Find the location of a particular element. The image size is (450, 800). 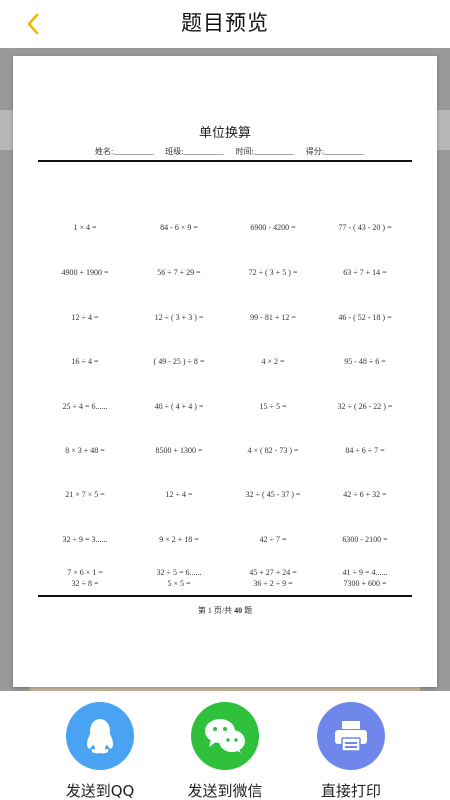

qq-icon-circle is located at coordinates (100, 736).